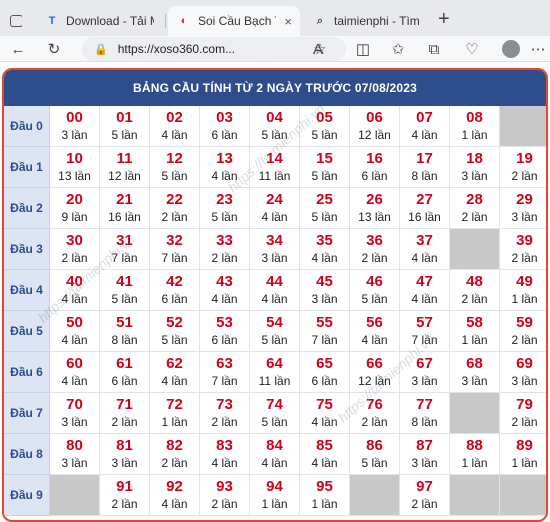  What do you see at coordinates (12, 21) in the screenshot?
I see `tab-actions-button` at bounding box center [12, 21].